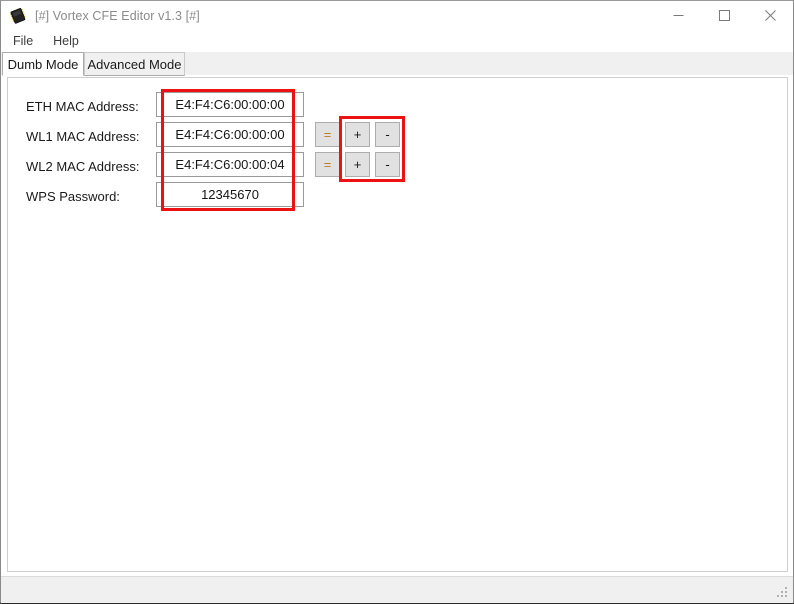 The height and width of the screenshot is (604, 794). Describe the element at coordinates (327, 134) in the screenshot. I see `wl1-copy-equals-button: =` at that location.